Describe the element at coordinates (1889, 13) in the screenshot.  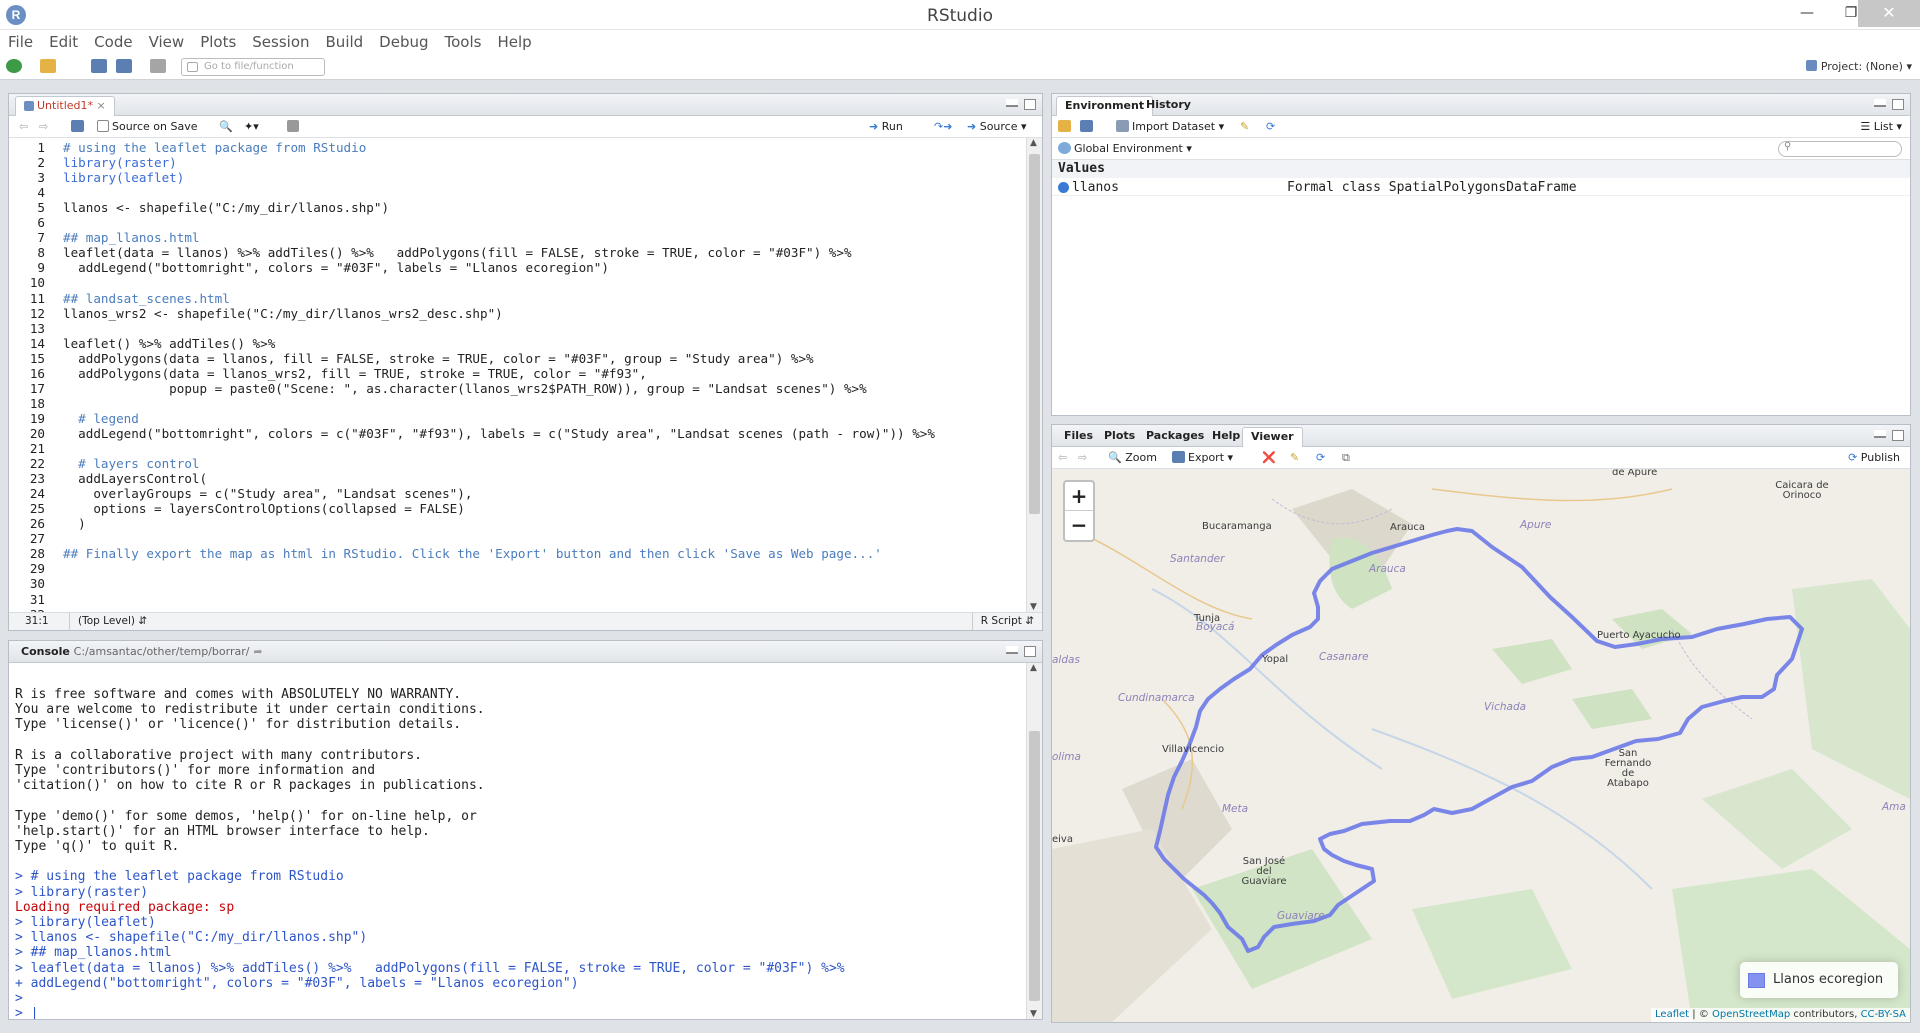
I see `close-button: ✕` at that location.